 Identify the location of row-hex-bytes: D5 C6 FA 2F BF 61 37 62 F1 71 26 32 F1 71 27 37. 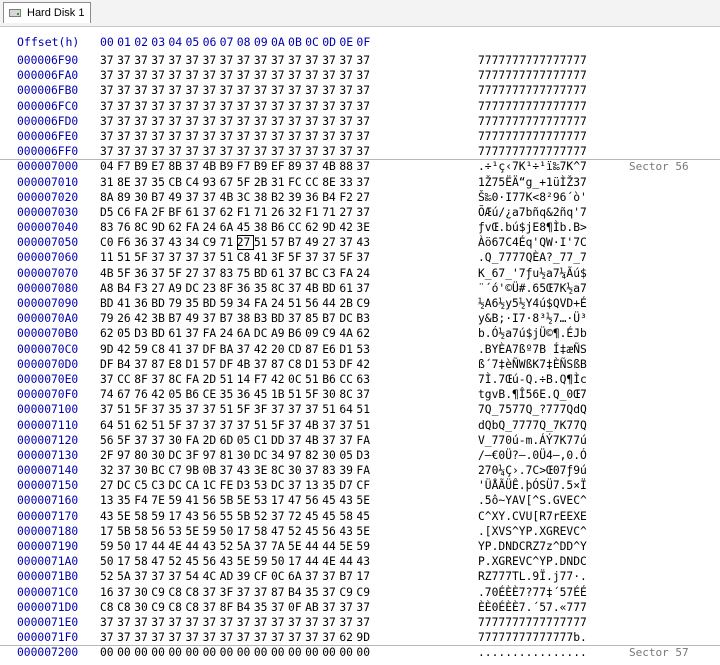
(237, 212).